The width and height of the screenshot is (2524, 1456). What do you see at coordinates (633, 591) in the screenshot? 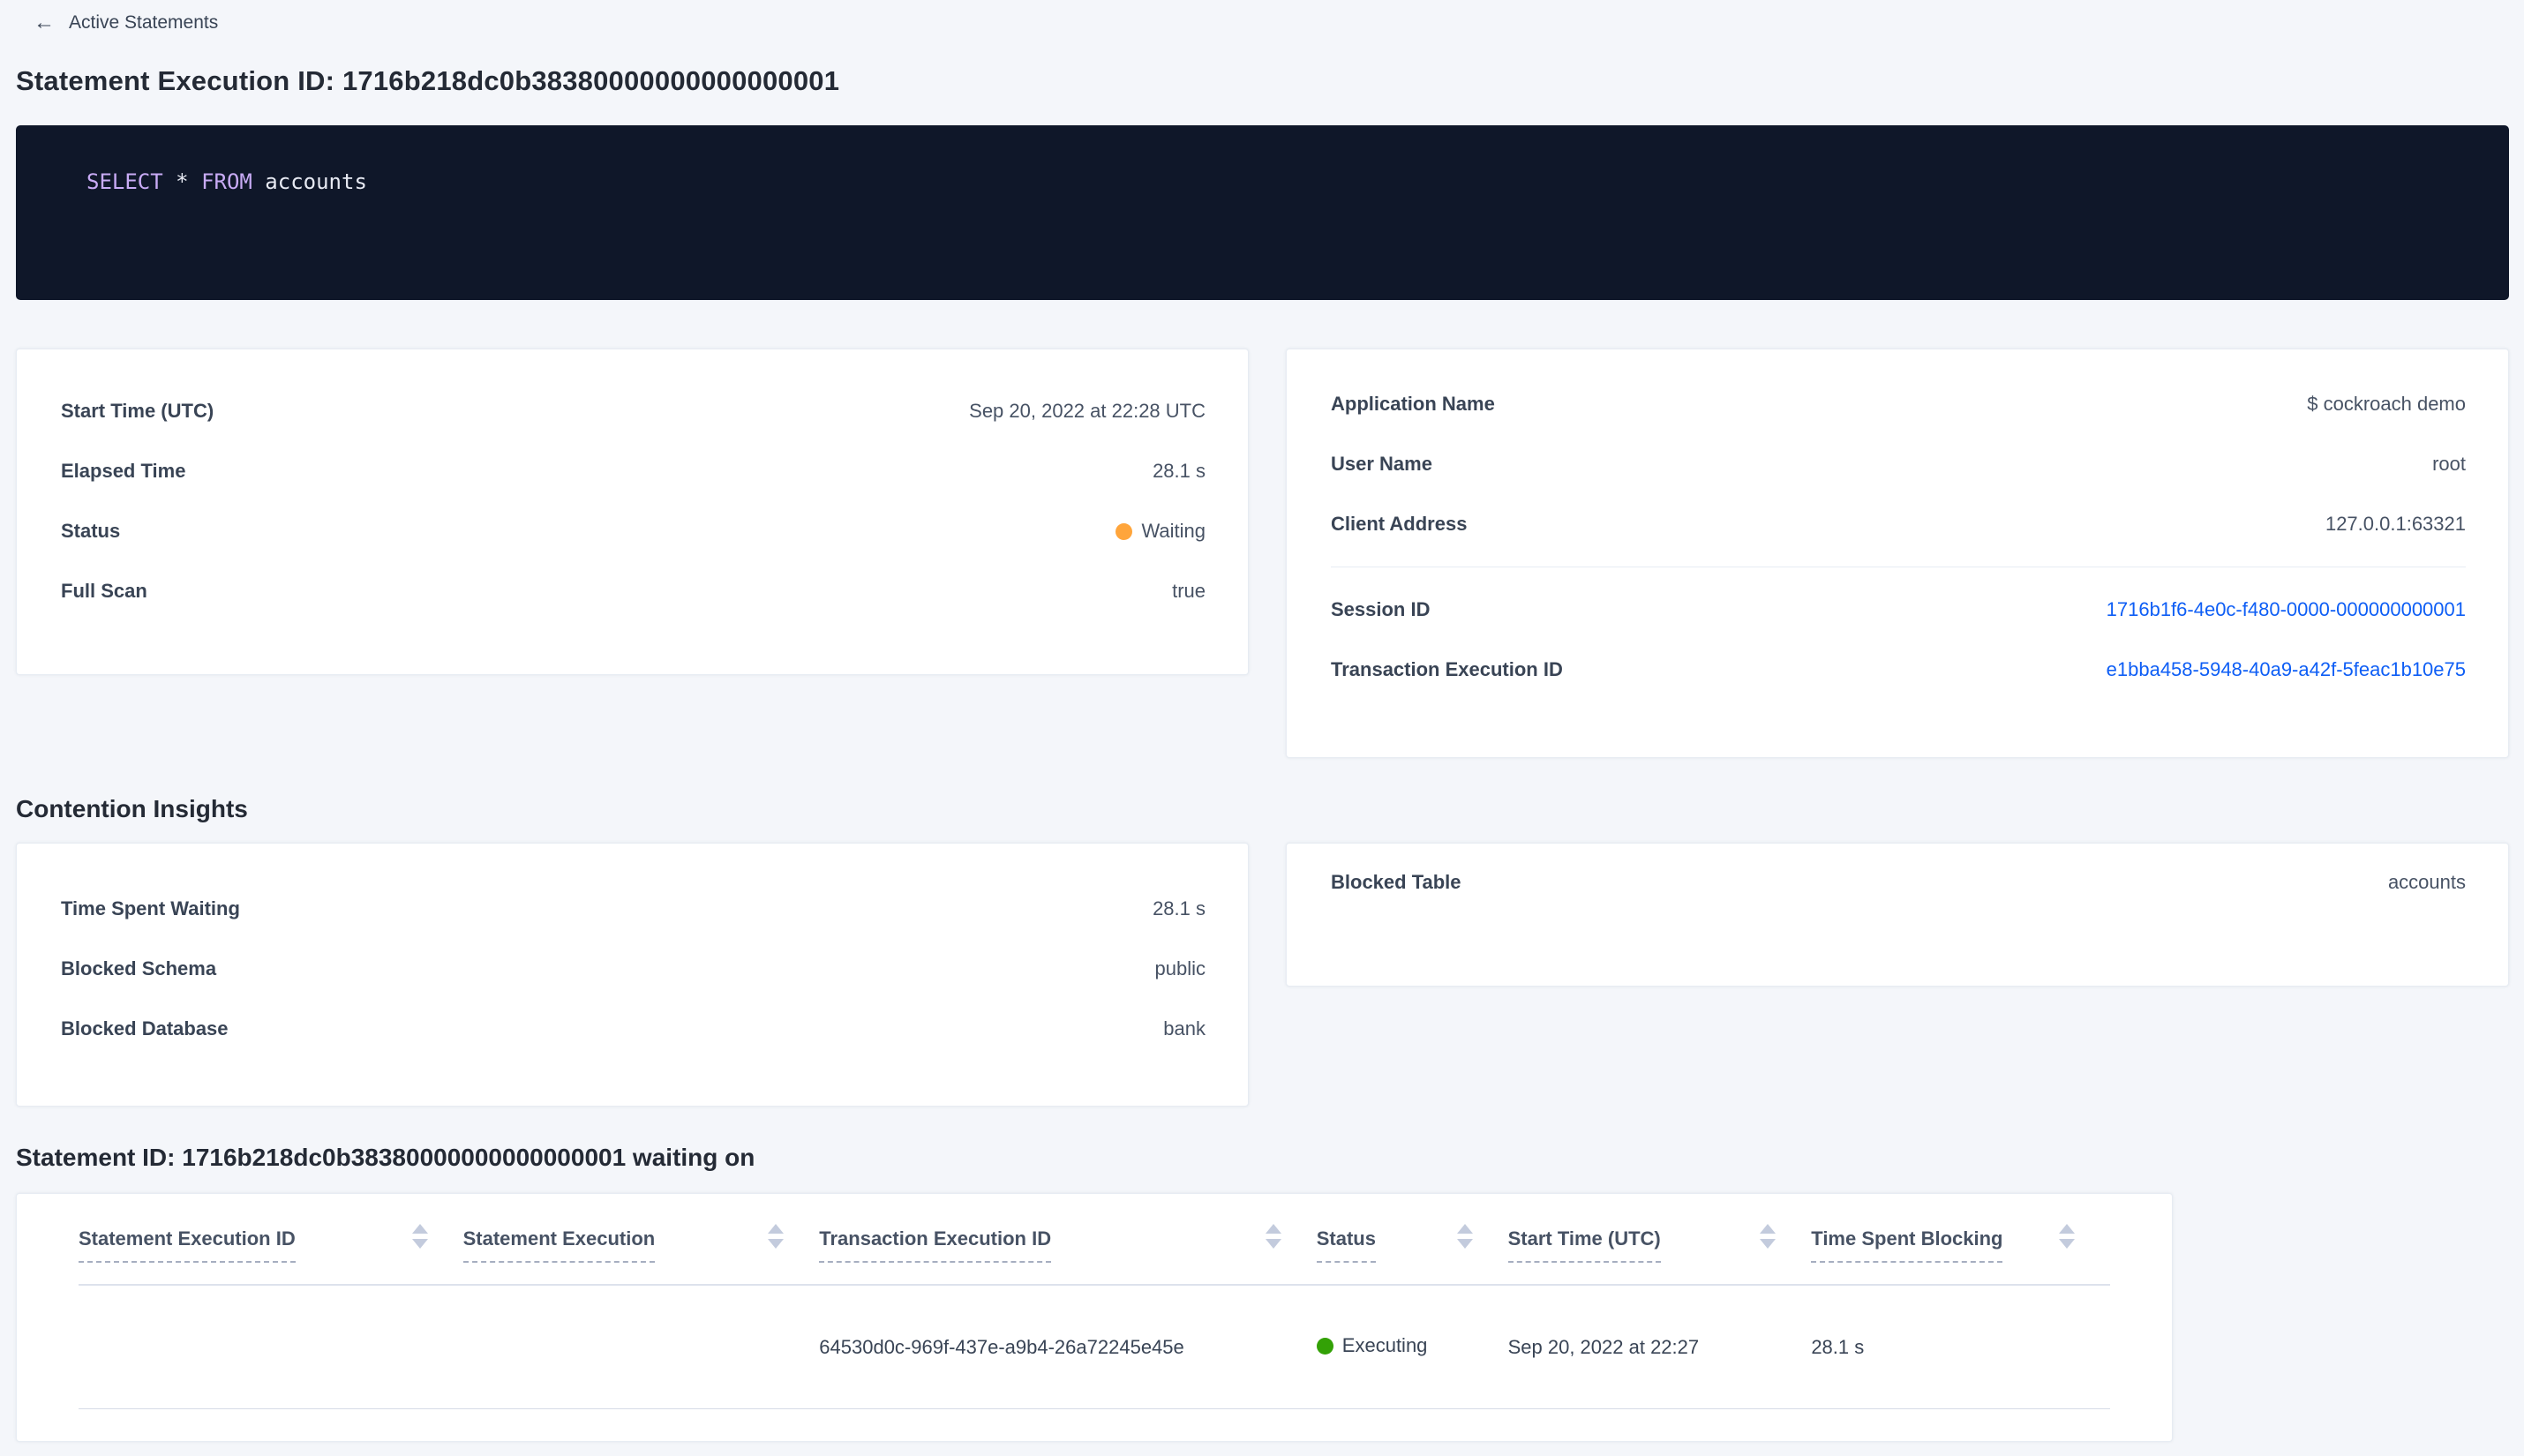
I see `kv-row-full-scan: Full Scan true` at bounding box center [633, 591].